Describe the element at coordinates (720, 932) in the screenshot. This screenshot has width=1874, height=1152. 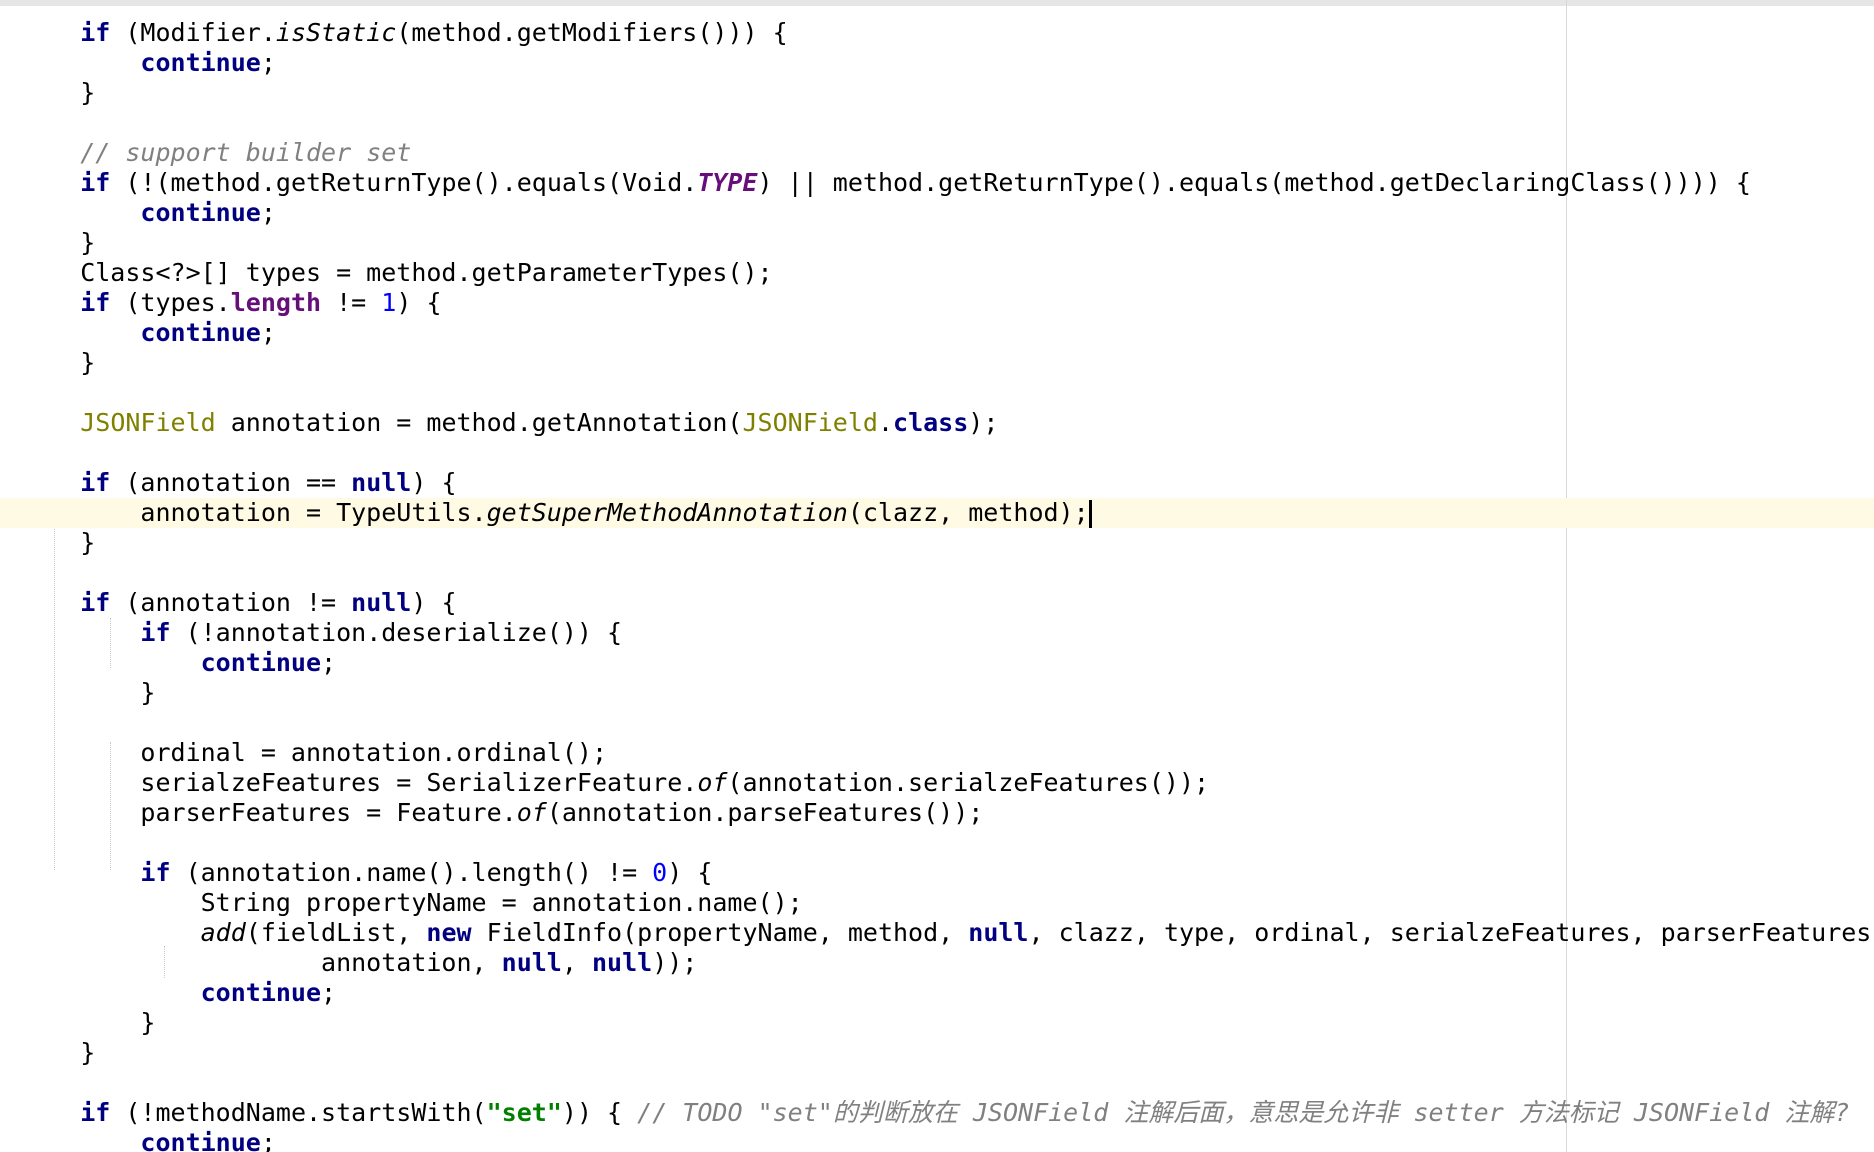
I see `code-token: FieldInfo(propertyName, method,` at that location.